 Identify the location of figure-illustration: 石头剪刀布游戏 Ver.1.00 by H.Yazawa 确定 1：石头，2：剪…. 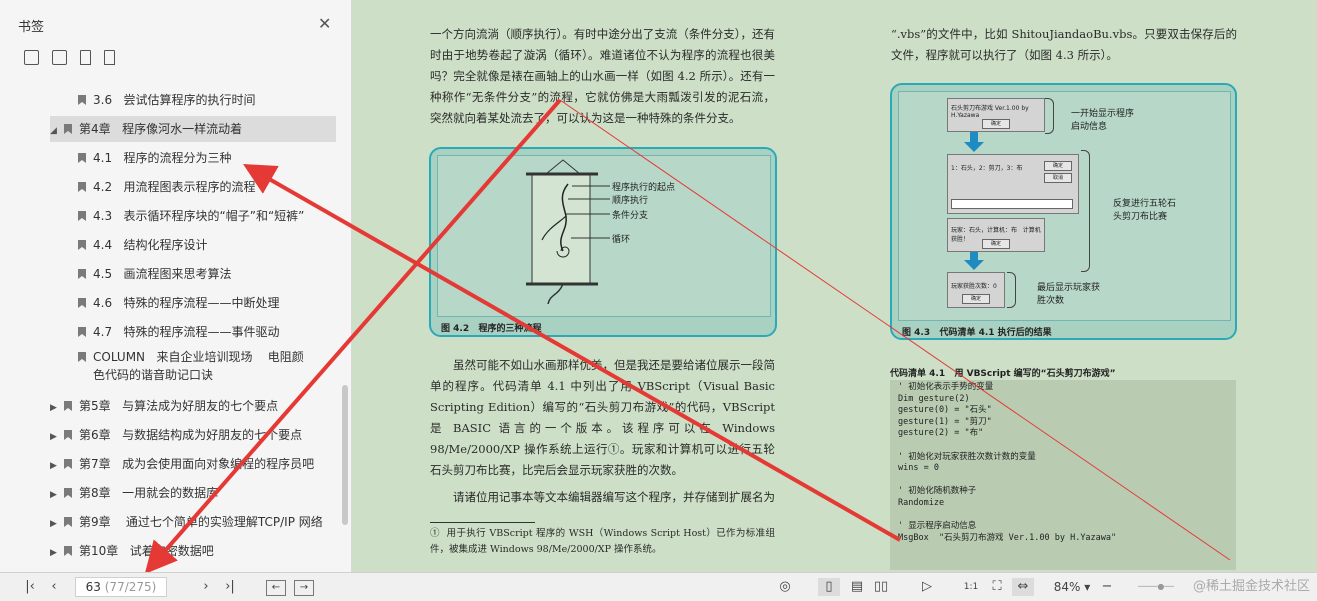
(1064, 206).